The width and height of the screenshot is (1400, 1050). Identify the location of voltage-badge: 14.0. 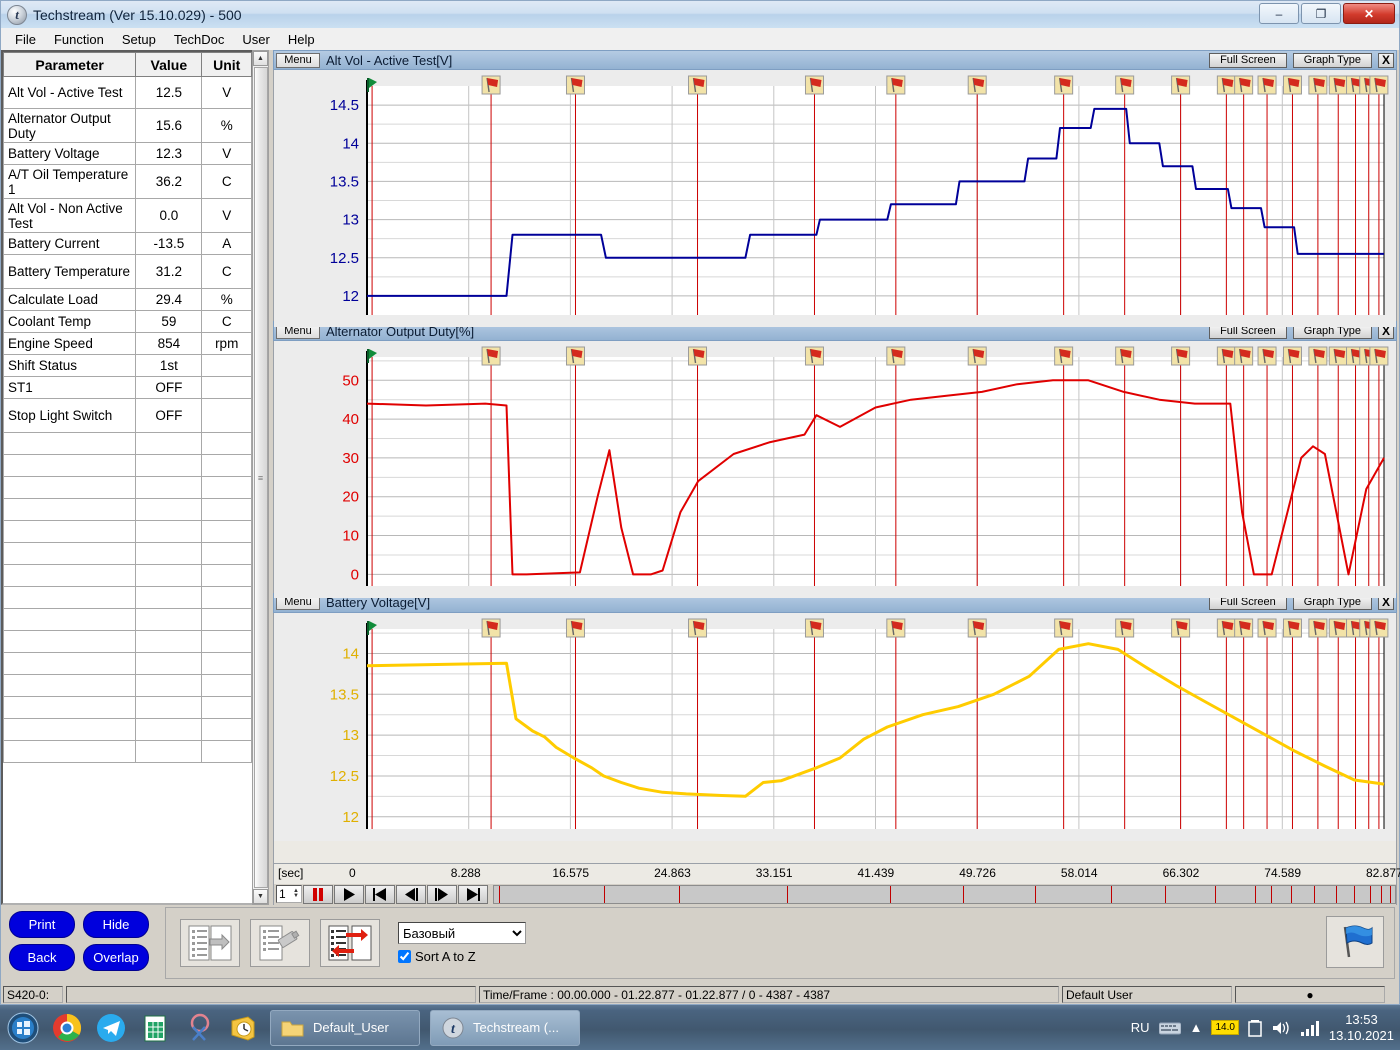
(1225, 1027).